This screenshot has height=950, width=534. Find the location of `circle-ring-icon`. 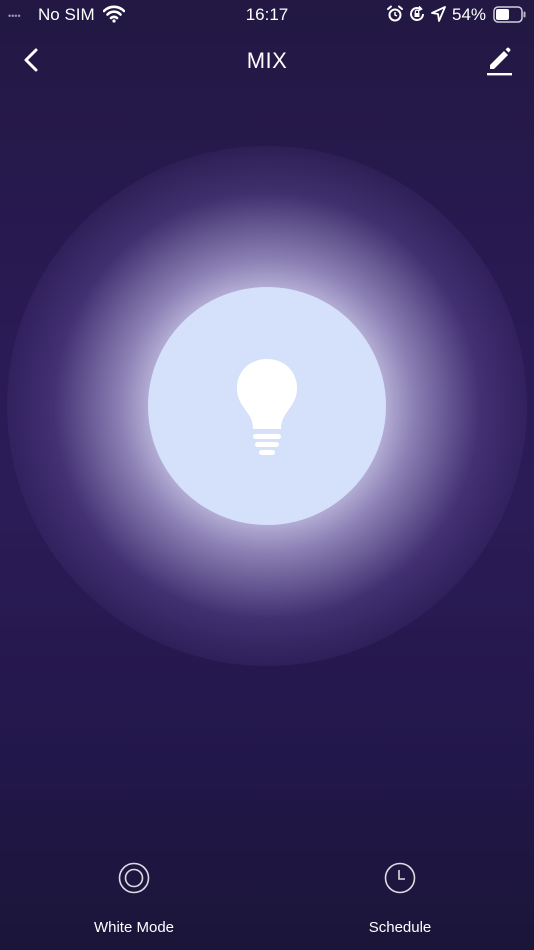

circle-ring-icon is located at coordinates (134, 880).